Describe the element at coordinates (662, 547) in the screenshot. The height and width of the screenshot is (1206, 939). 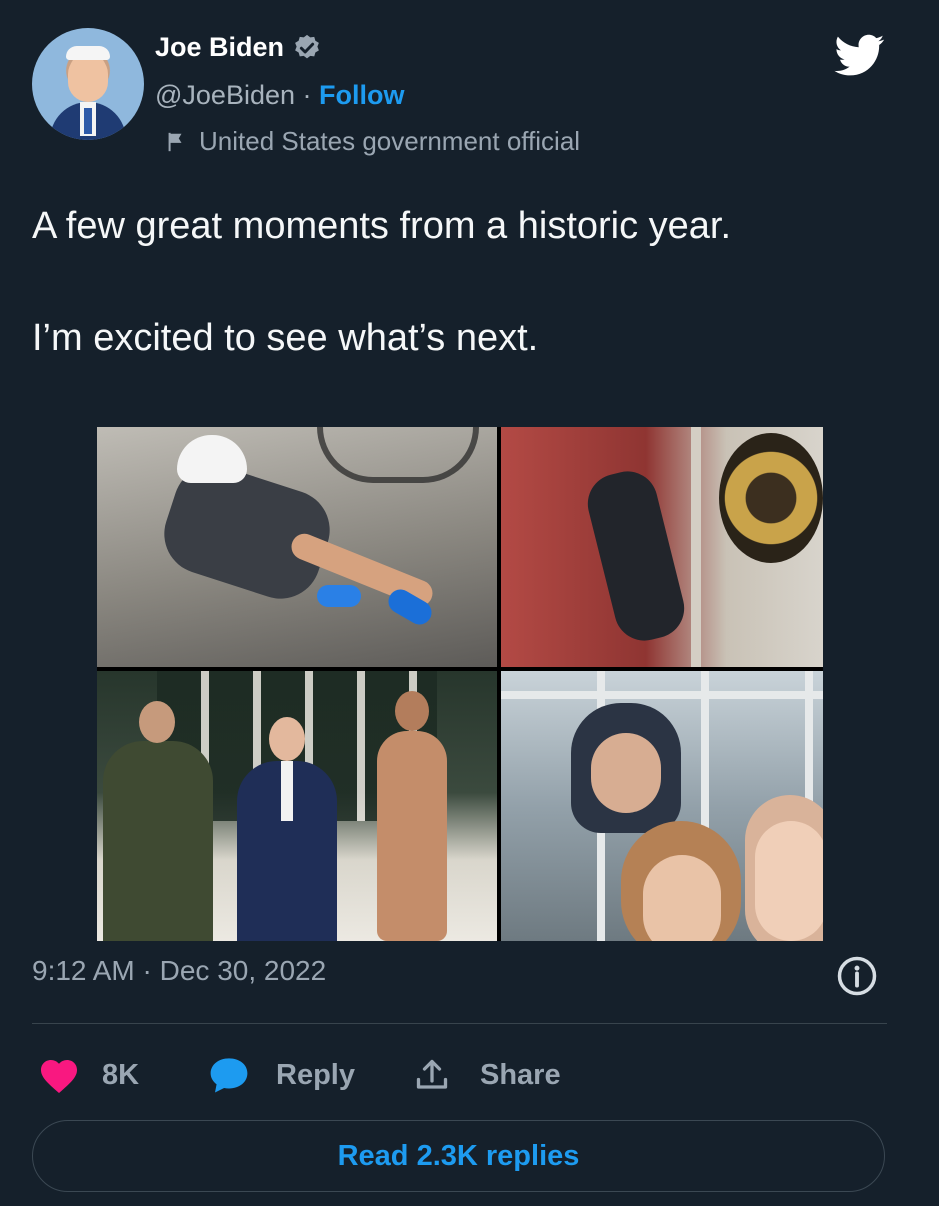
I see `photo-airplane-stairs` at that location.